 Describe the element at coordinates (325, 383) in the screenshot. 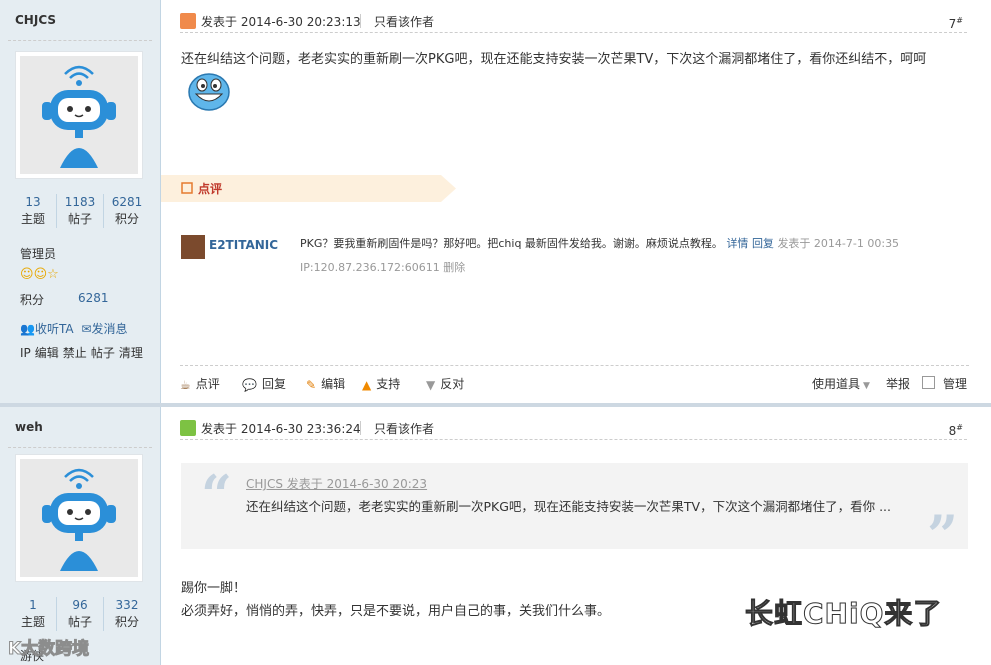

I see `edit-button: ✎ 编辑` at that location.